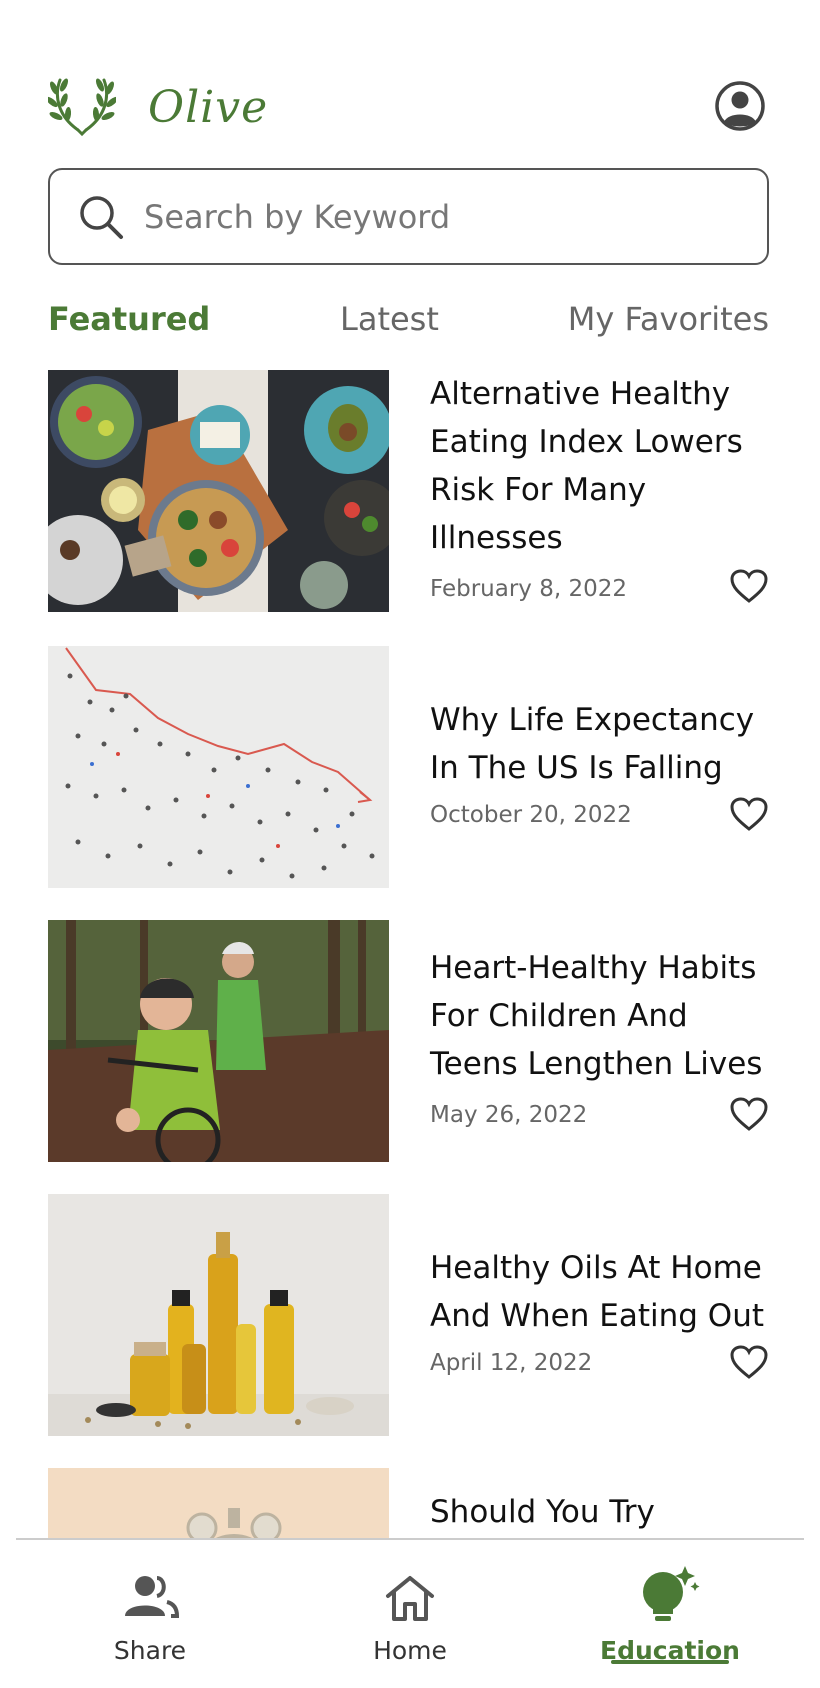 This screenshot has height=1688, width=820. What do you see at coordinates (218, 1503) in the screenshot?
I see `alarm-clock-image` at bounding box center [218, 1503].